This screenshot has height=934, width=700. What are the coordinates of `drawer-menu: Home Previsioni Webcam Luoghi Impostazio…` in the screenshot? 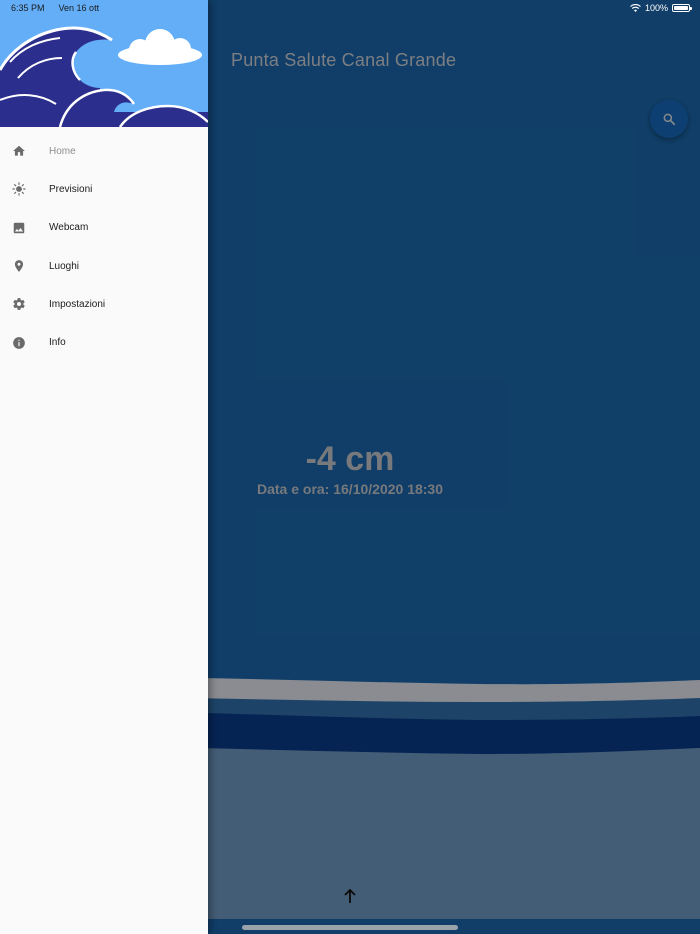 It's located at (104, 247).